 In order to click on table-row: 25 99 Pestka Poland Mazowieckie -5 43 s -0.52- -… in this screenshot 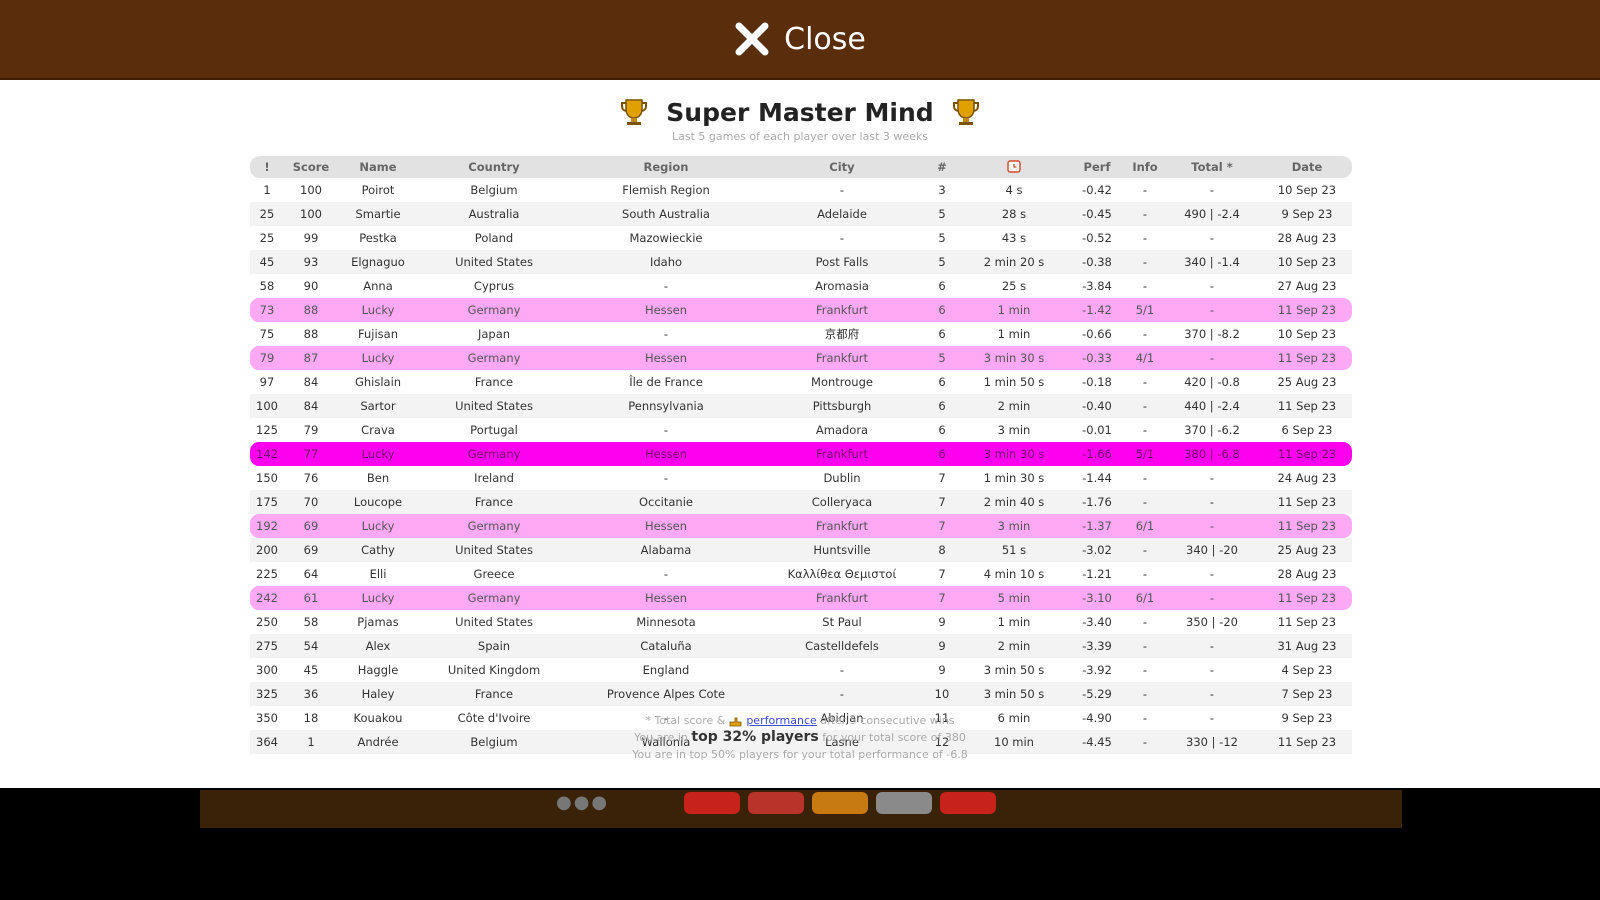, I will do `click(801, 238)`.